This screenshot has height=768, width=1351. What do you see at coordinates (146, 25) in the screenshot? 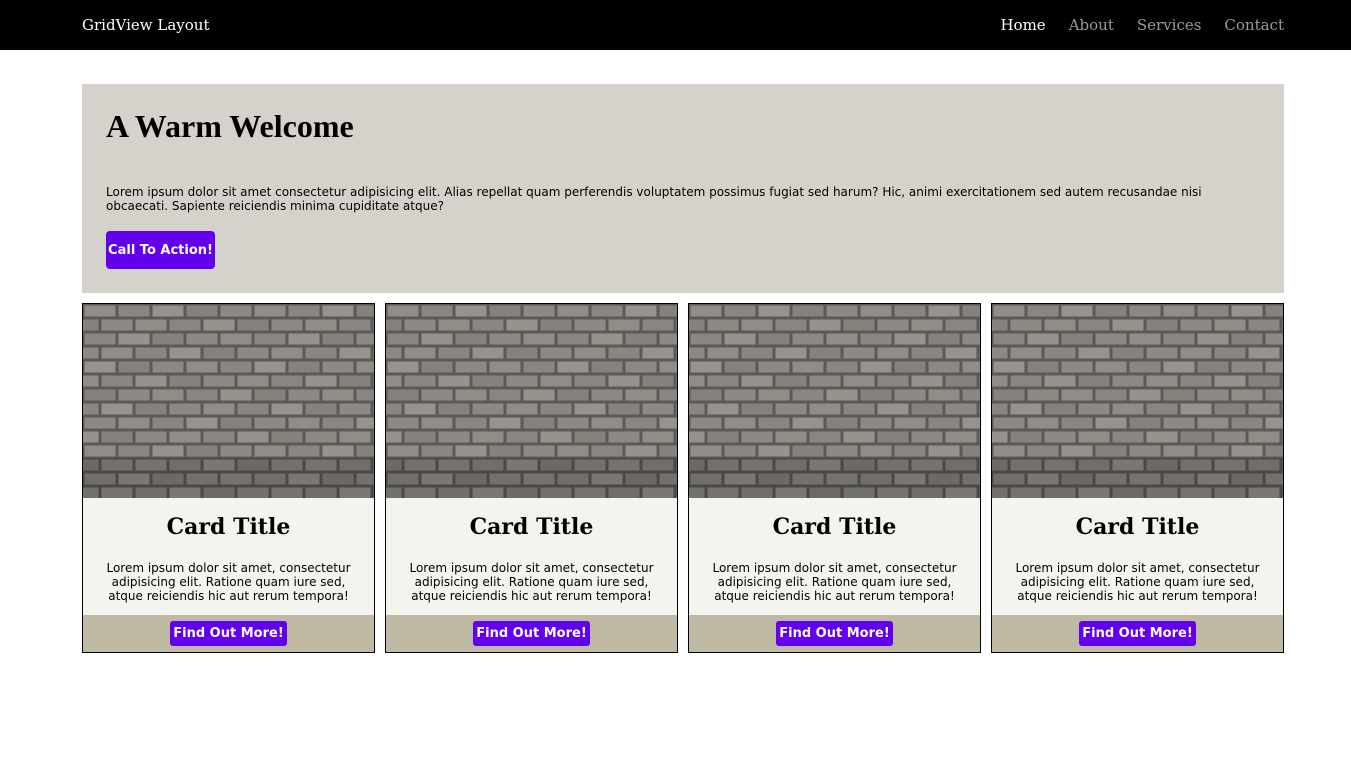
I see `brand-logo: GridView Layout` at bounding box center [146, 25].